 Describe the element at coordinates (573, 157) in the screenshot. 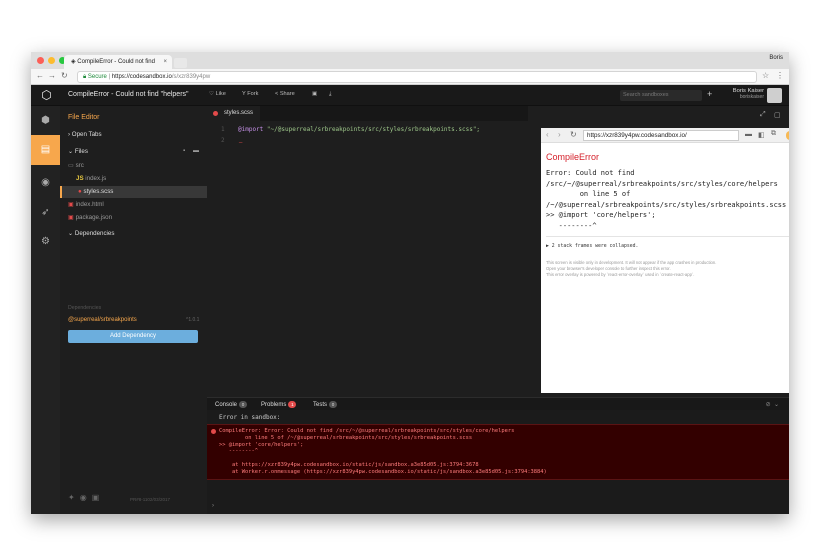

I see `error-overlay-title: CompileError` at that location.